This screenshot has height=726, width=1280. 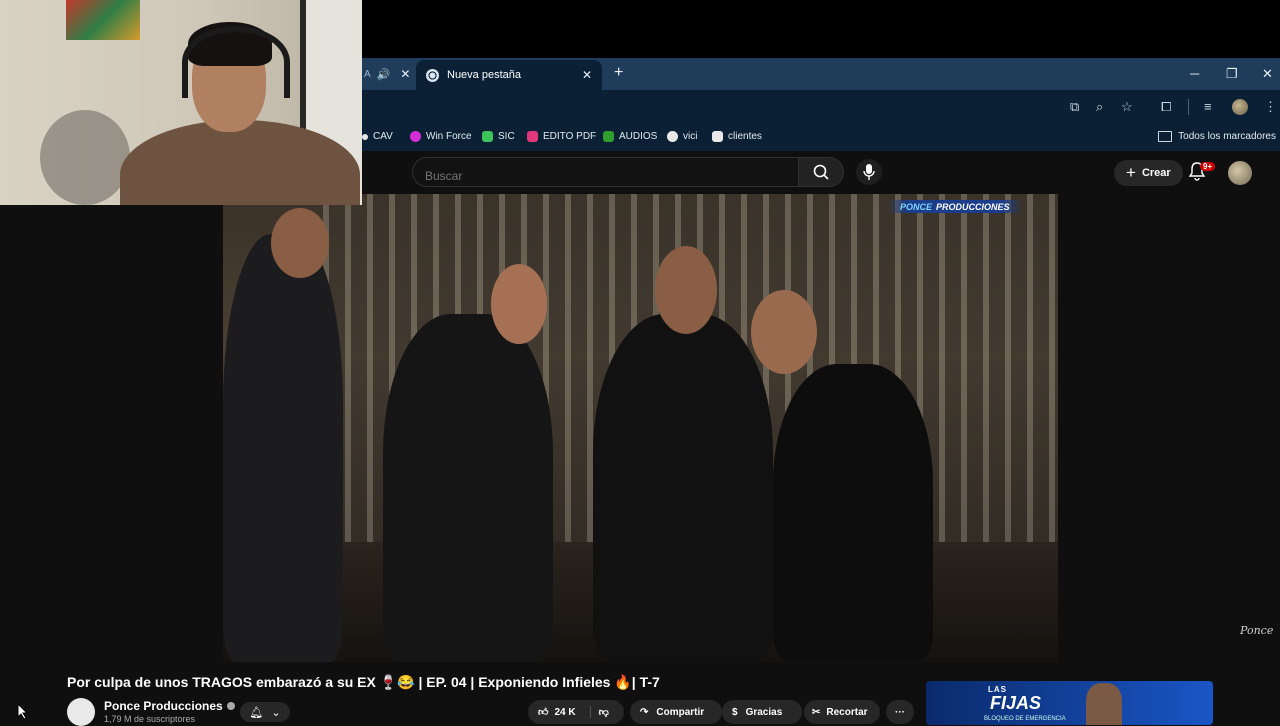 I want to click on bookmark-label: SIC, so click(x=506, y=136).